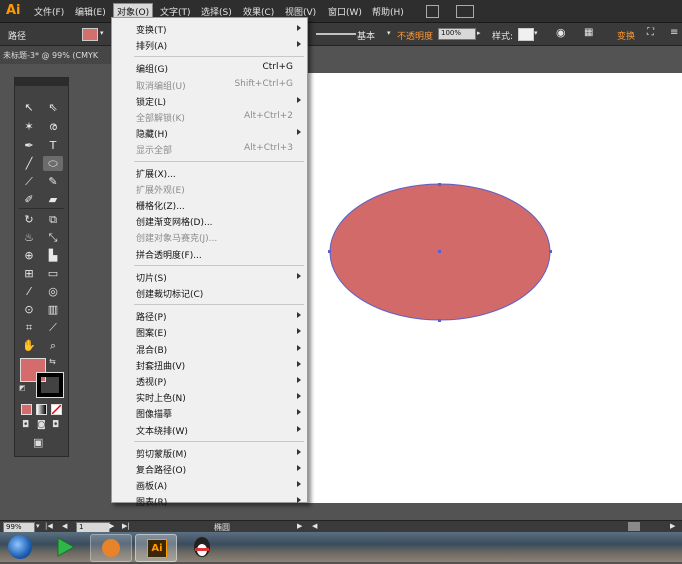 The width and height of the screenshot is (682, 564). I want to click on style-dropdown-icon: ▾, so click(536, 33).